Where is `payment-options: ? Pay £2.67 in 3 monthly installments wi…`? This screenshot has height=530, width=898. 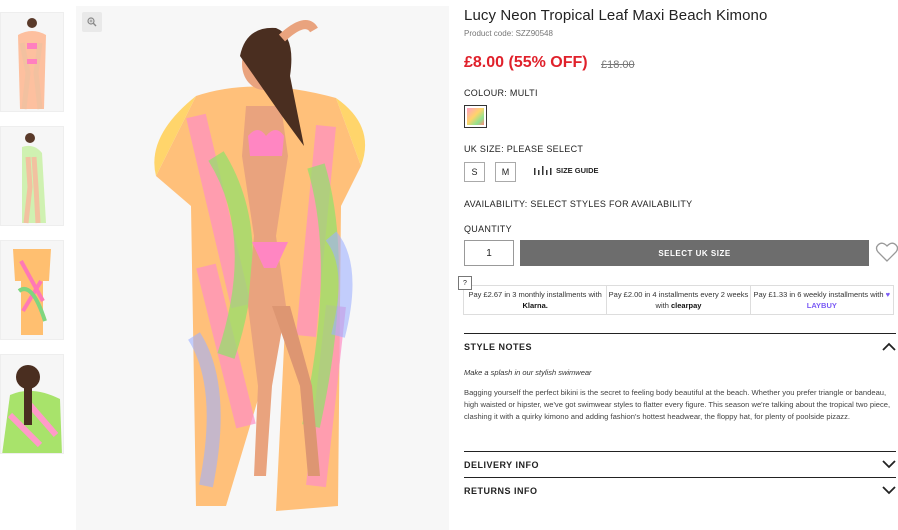 payment-options: ? Pay £2.67 in 3 monthly installments wi… is located at coordinates (676, 295).